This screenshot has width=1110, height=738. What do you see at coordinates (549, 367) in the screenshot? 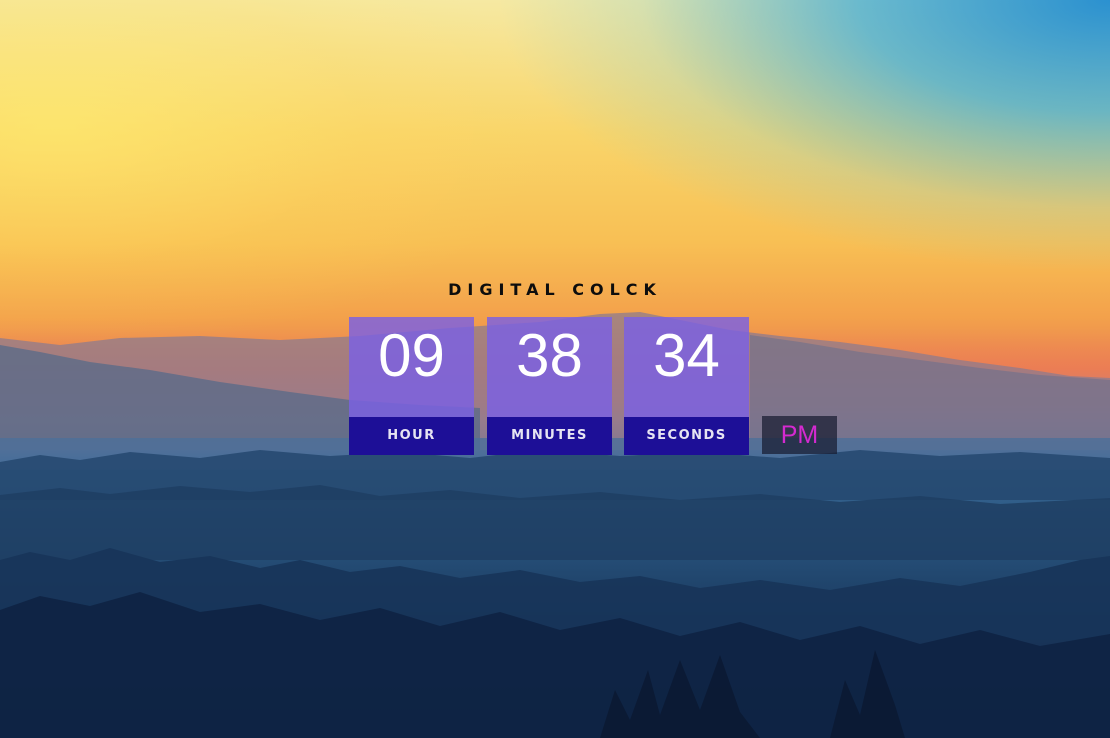
I see `minutes-value: 38` at bounding box center [549, 367].